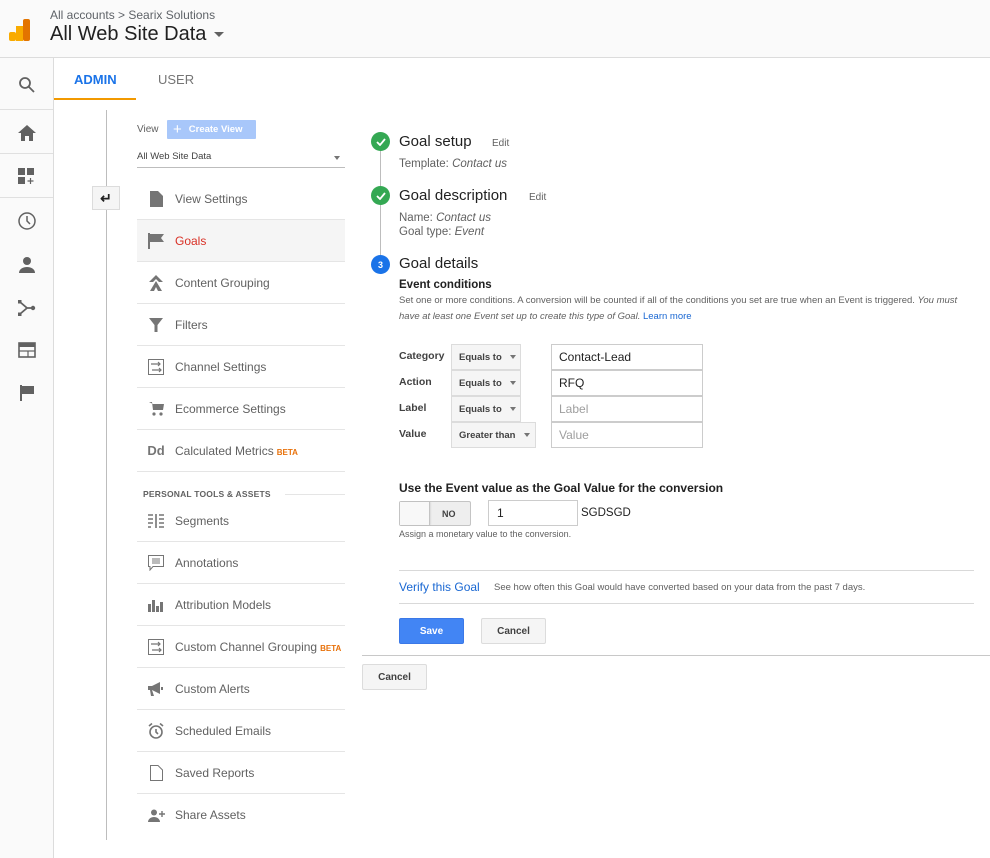 The image size is (990, 858). I want to click on menu-item-attribution-models: Attribution Models, so click(241, 605).